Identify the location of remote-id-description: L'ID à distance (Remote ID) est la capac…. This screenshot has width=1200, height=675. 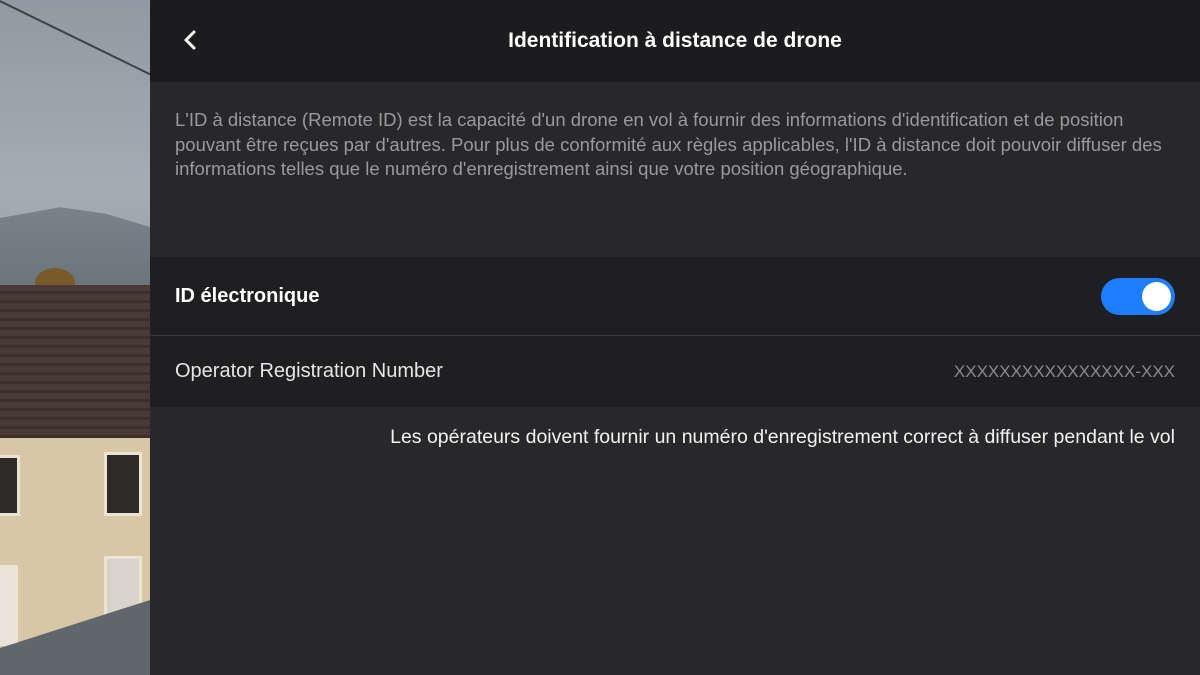
(668, 144).